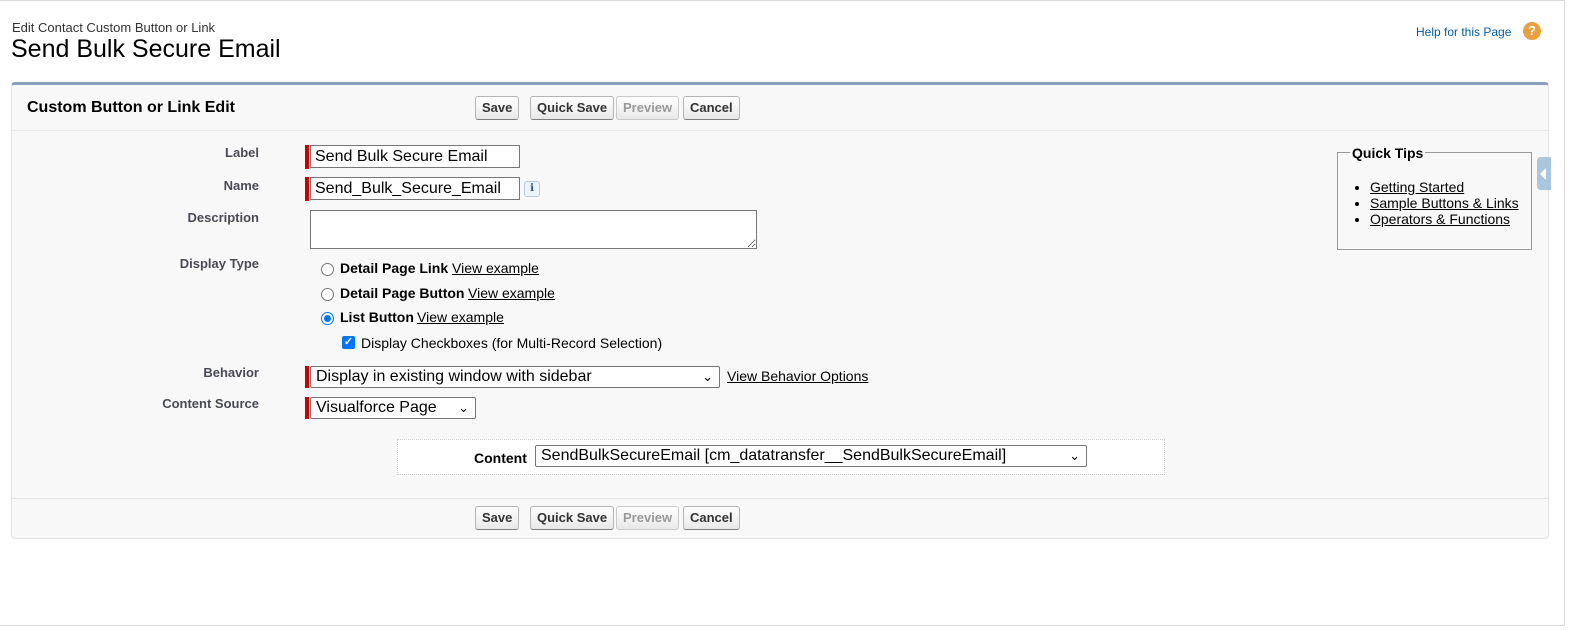 This screenshot has width=1587, height=636. I want to click on page-title: Send Bulk Secure Email, so click(146, 49).